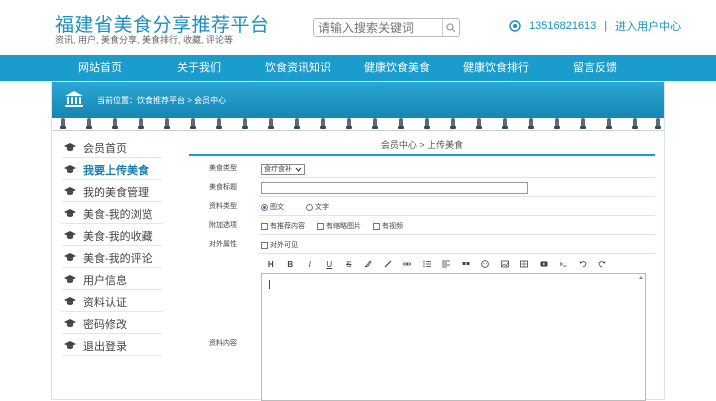 Image resolution: width=716 pixels, height=401 pixels. I want to click on quote-icon, so click(466, 263).